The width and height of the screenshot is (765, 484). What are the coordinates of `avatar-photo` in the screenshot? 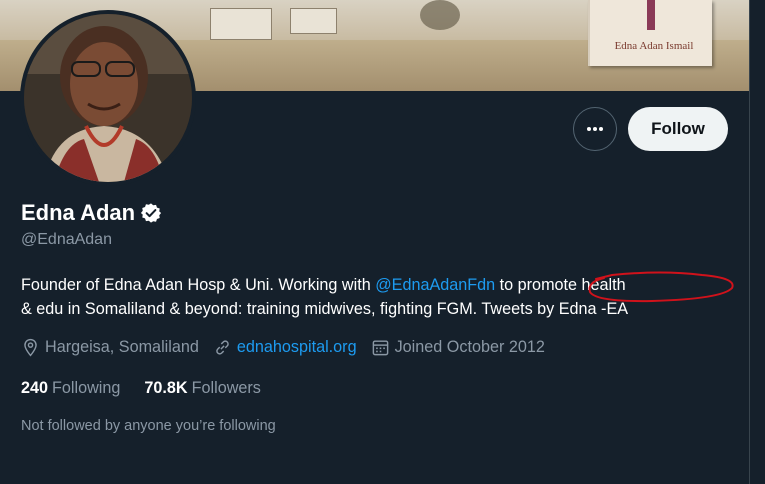 It's located at (108, 98).